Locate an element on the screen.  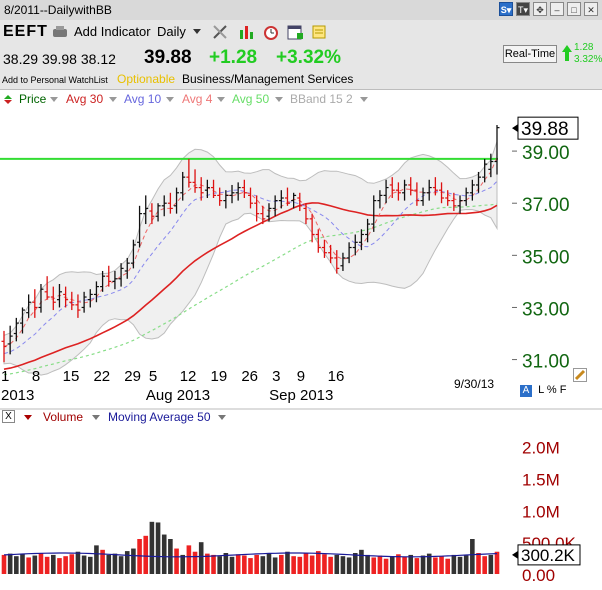
symbol-label: EEFT is located at coordinates (25, 32).